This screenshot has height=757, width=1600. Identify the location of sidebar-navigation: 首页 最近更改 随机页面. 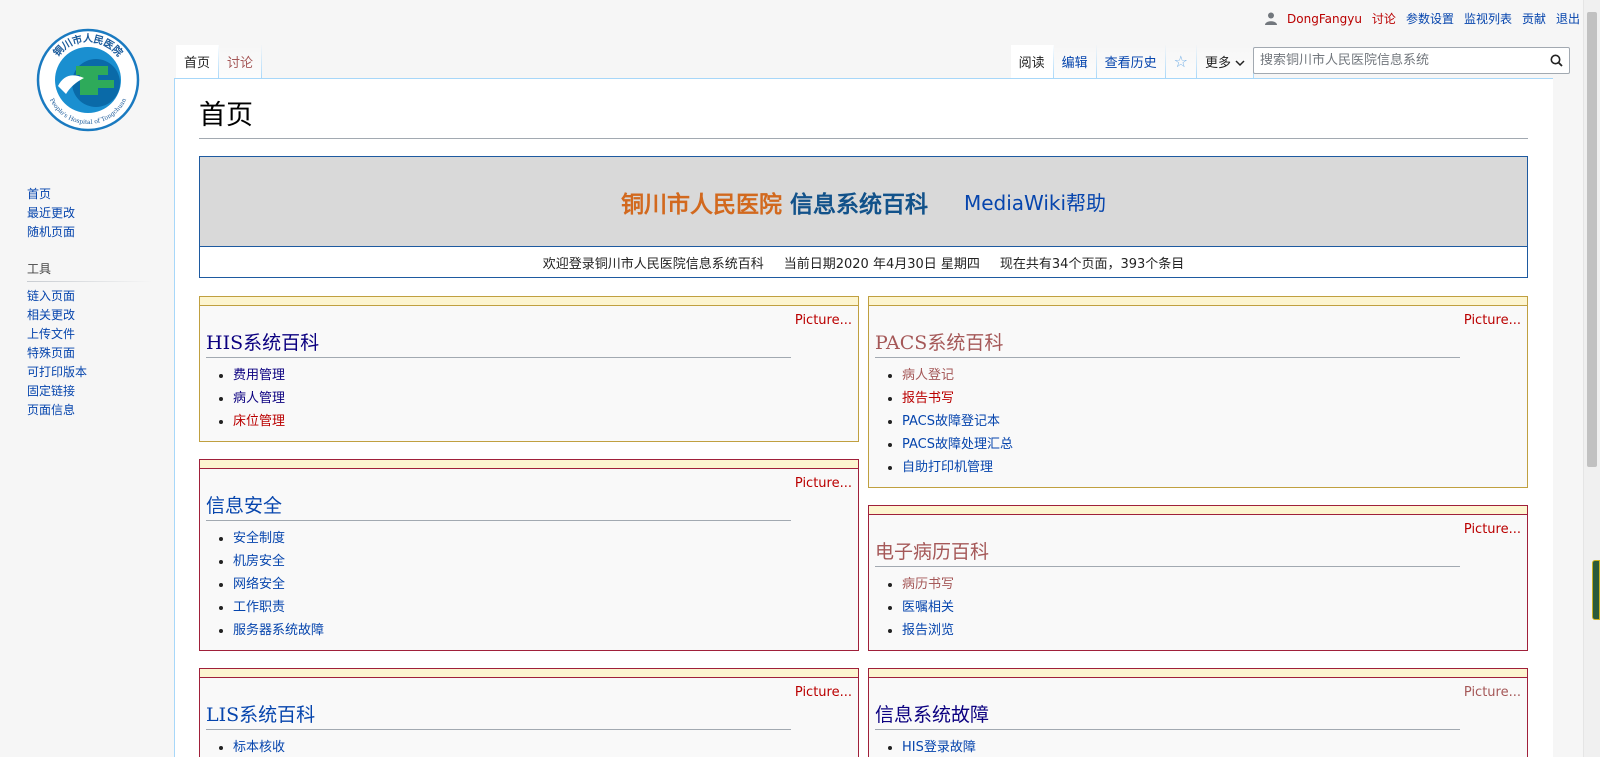
(89, 213).